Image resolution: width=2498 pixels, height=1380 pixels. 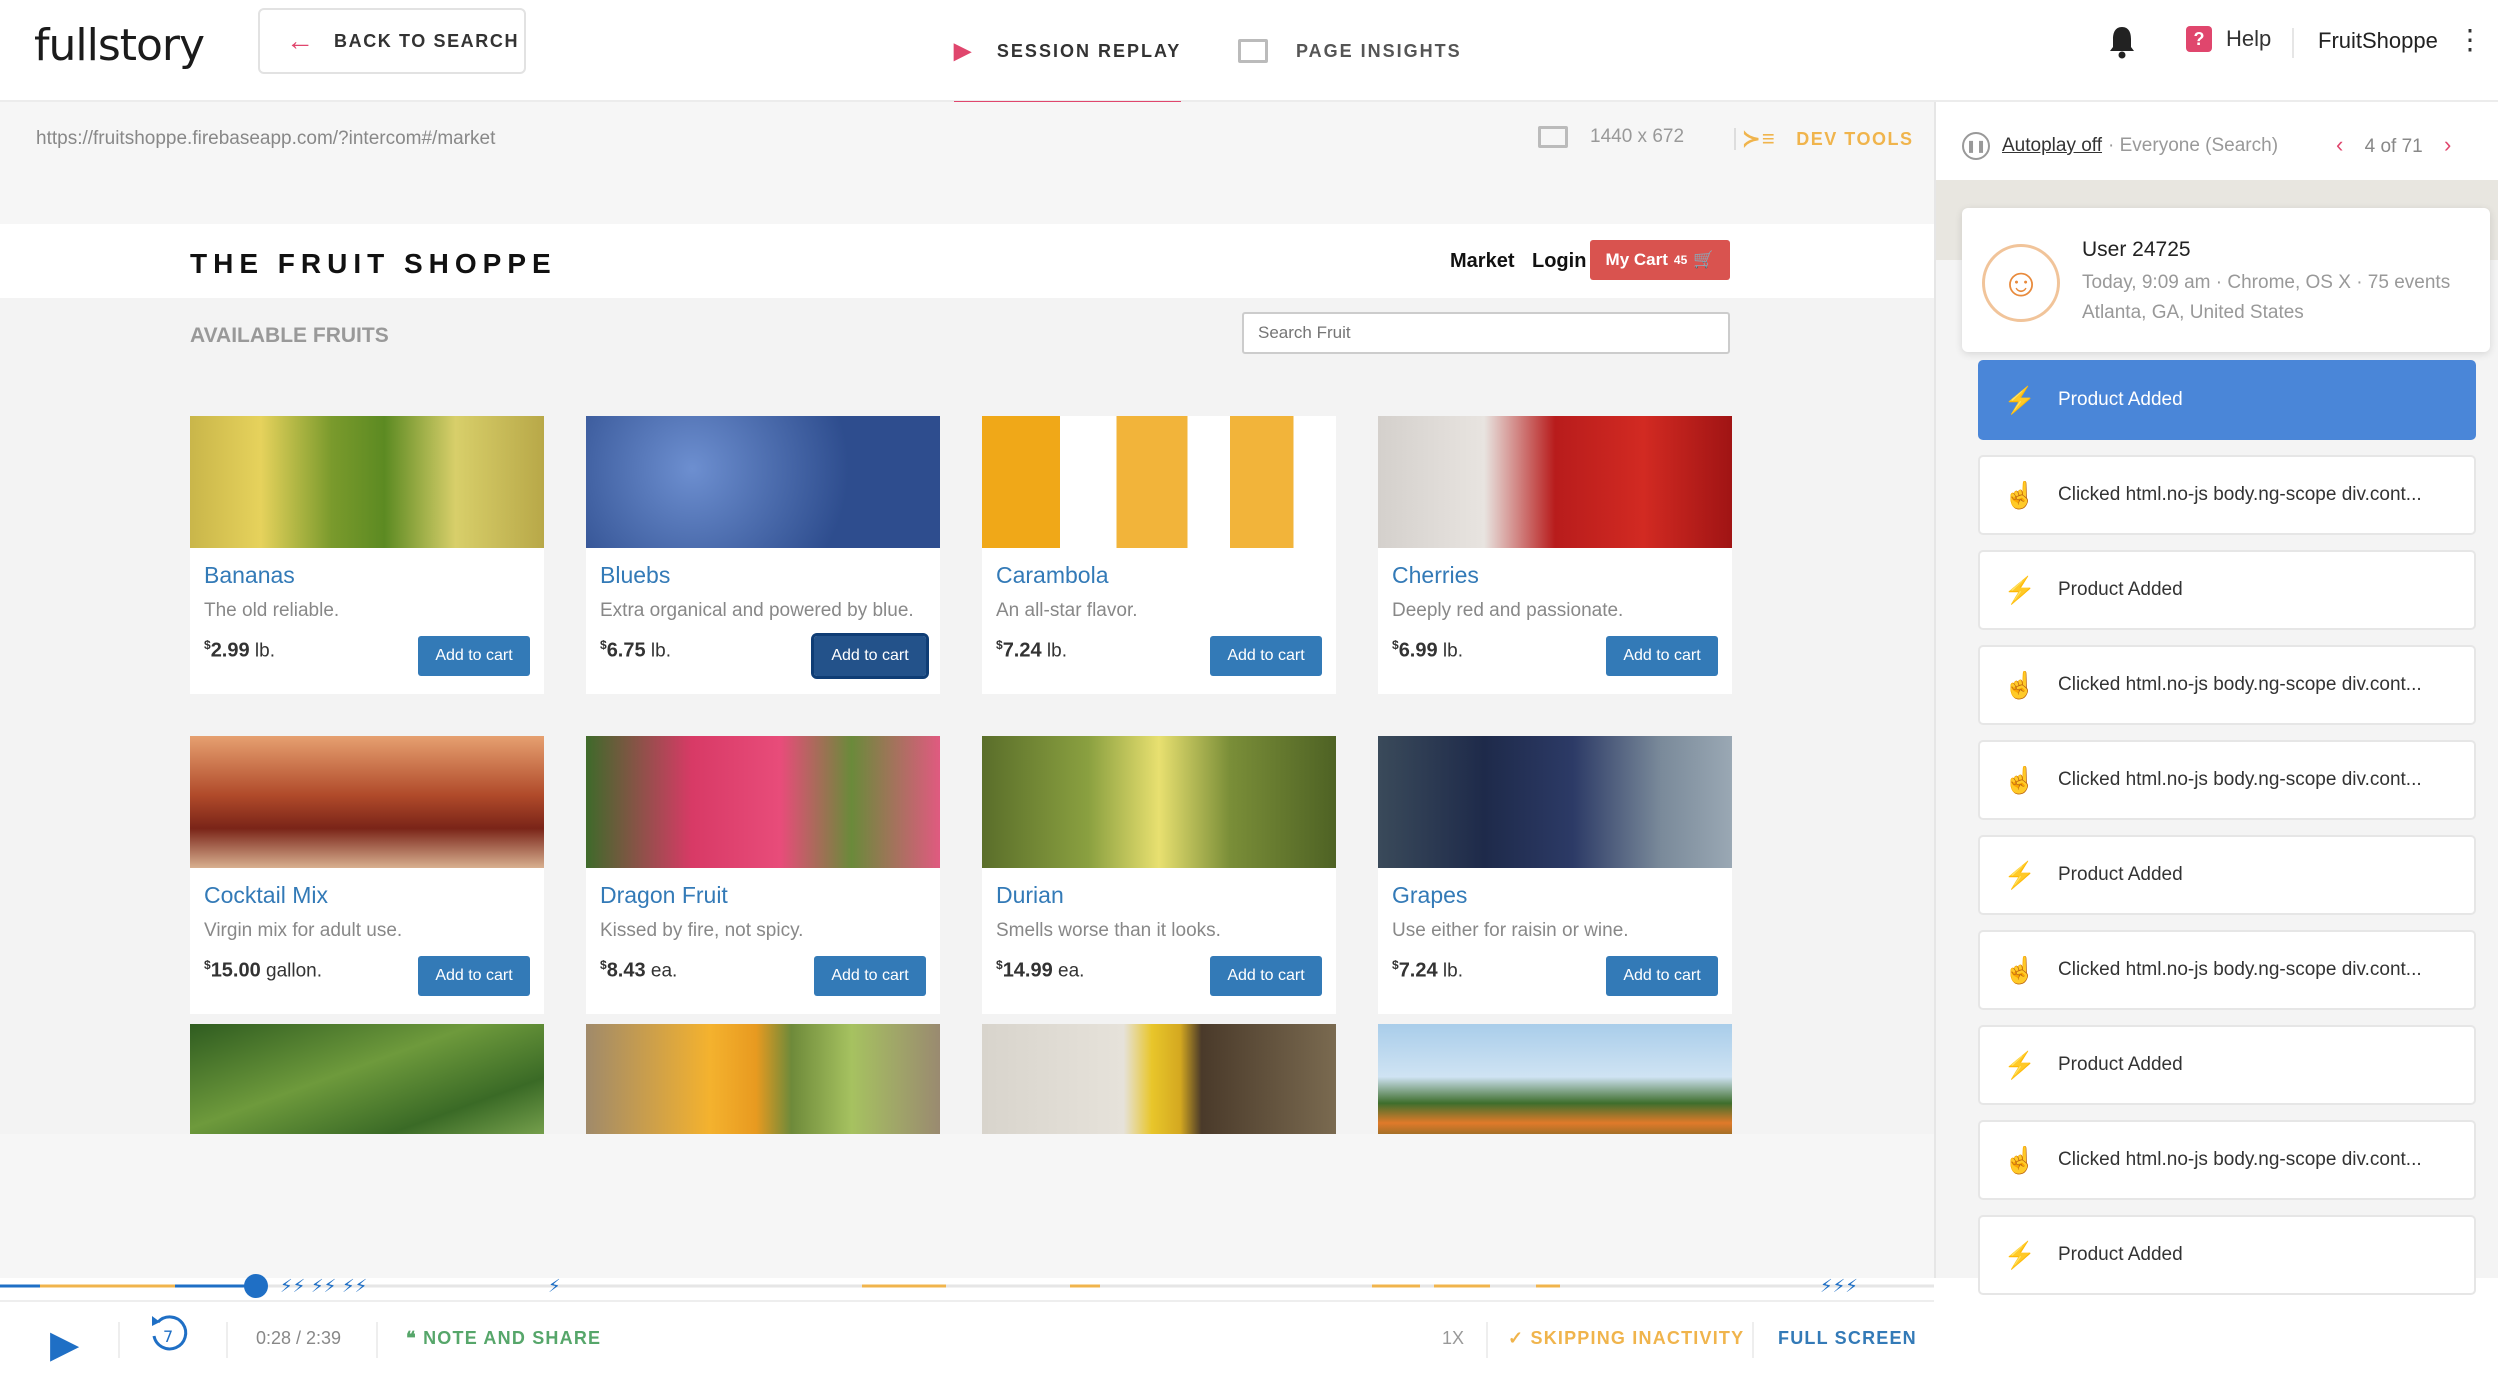 I want to click on dev-tools-label: DEV TOOLS, so click(x=1855, y=138).